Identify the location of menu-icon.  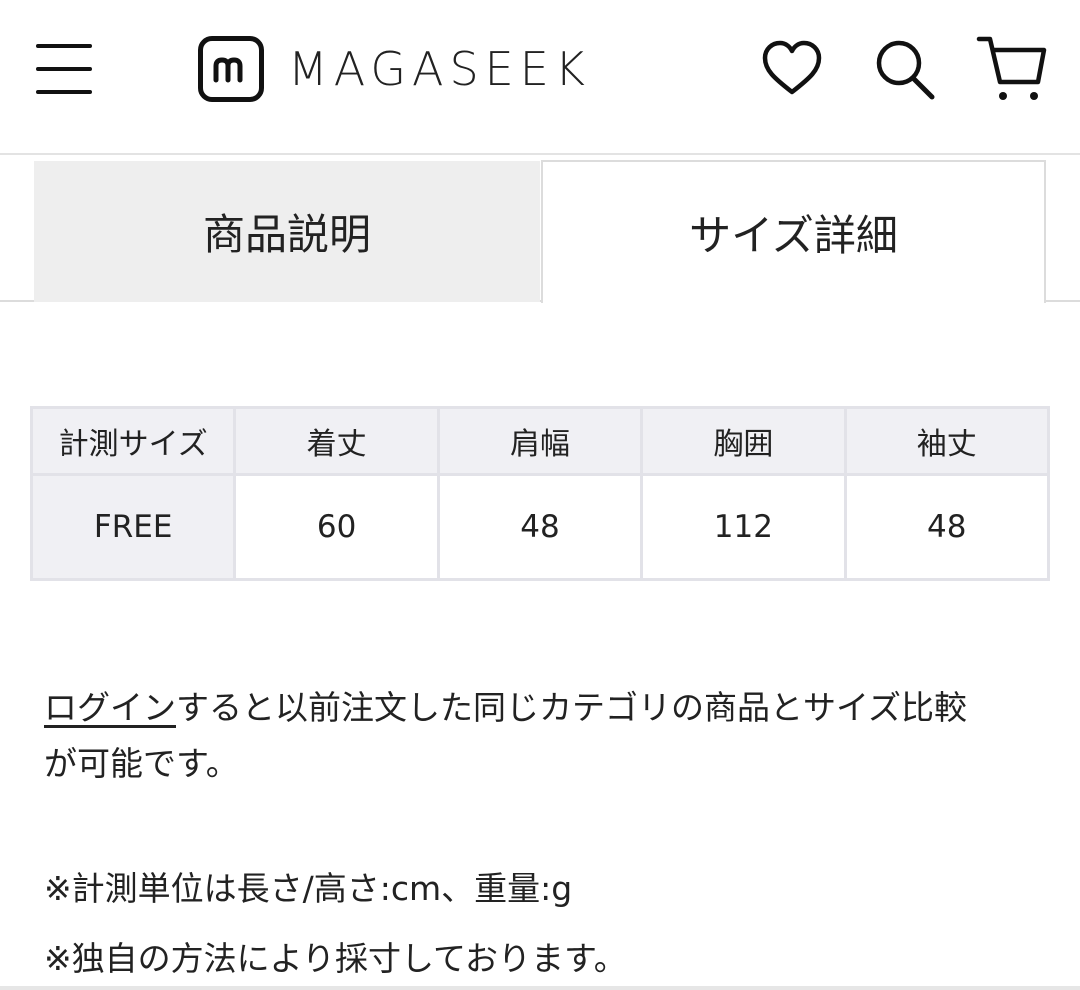
(64, 70).